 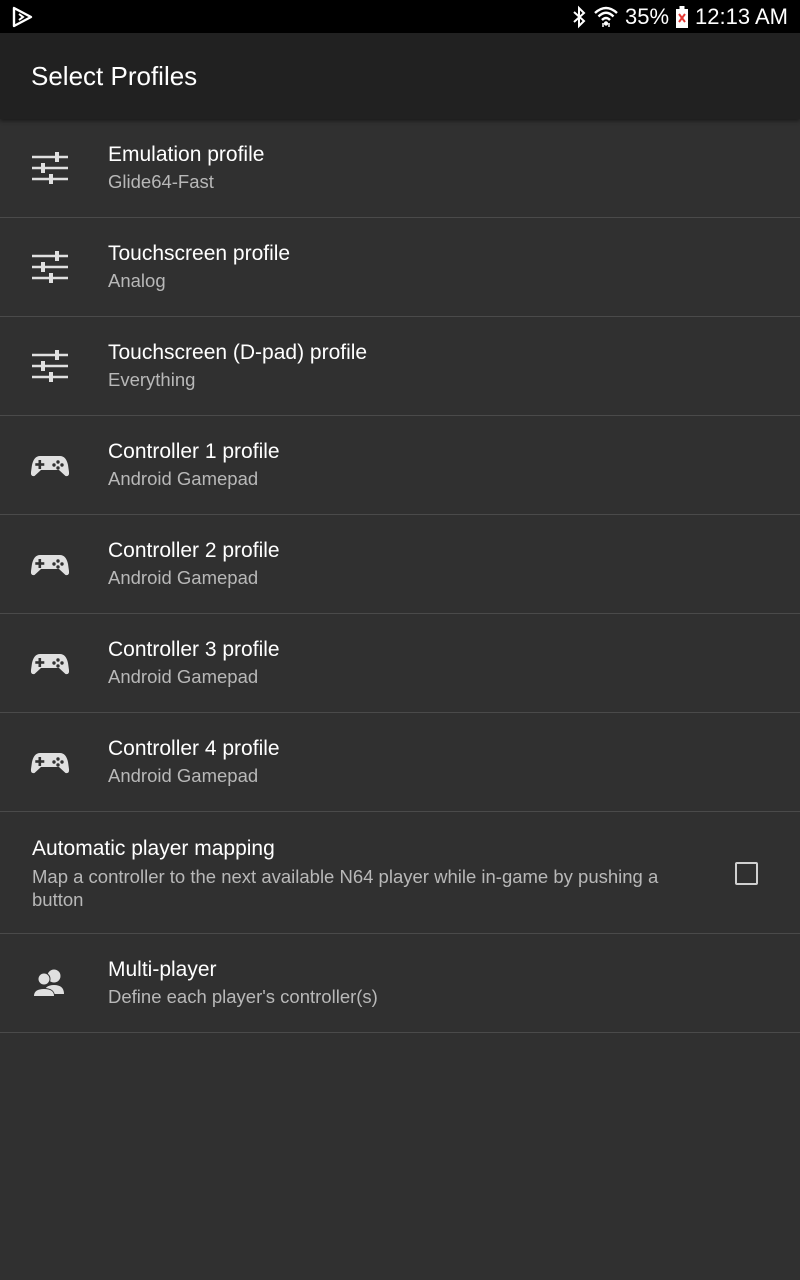 I want to click on clock: 12:13 AM, so click(x=741, y=16).